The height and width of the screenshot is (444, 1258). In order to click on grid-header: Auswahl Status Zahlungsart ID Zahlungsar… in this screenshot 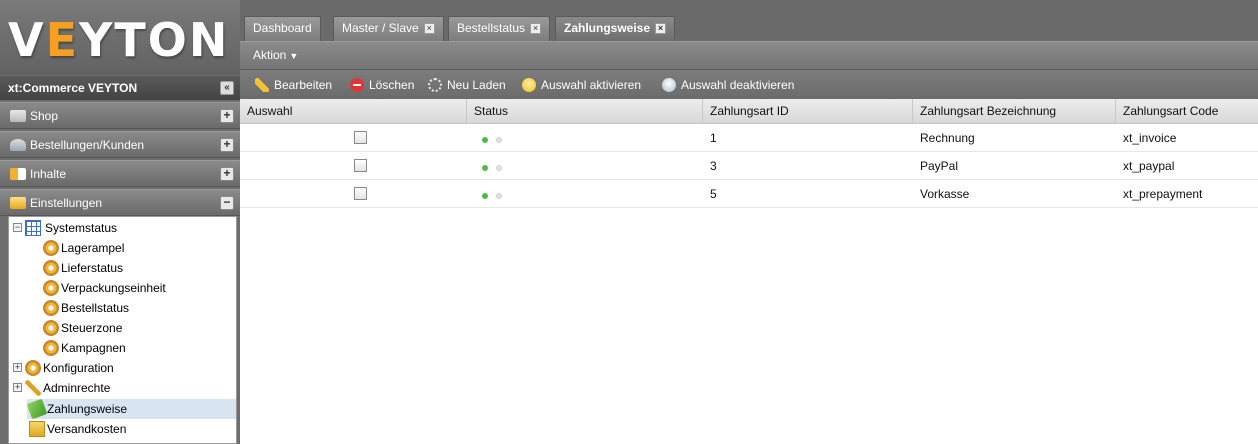, I will do `click(749, 111)`.